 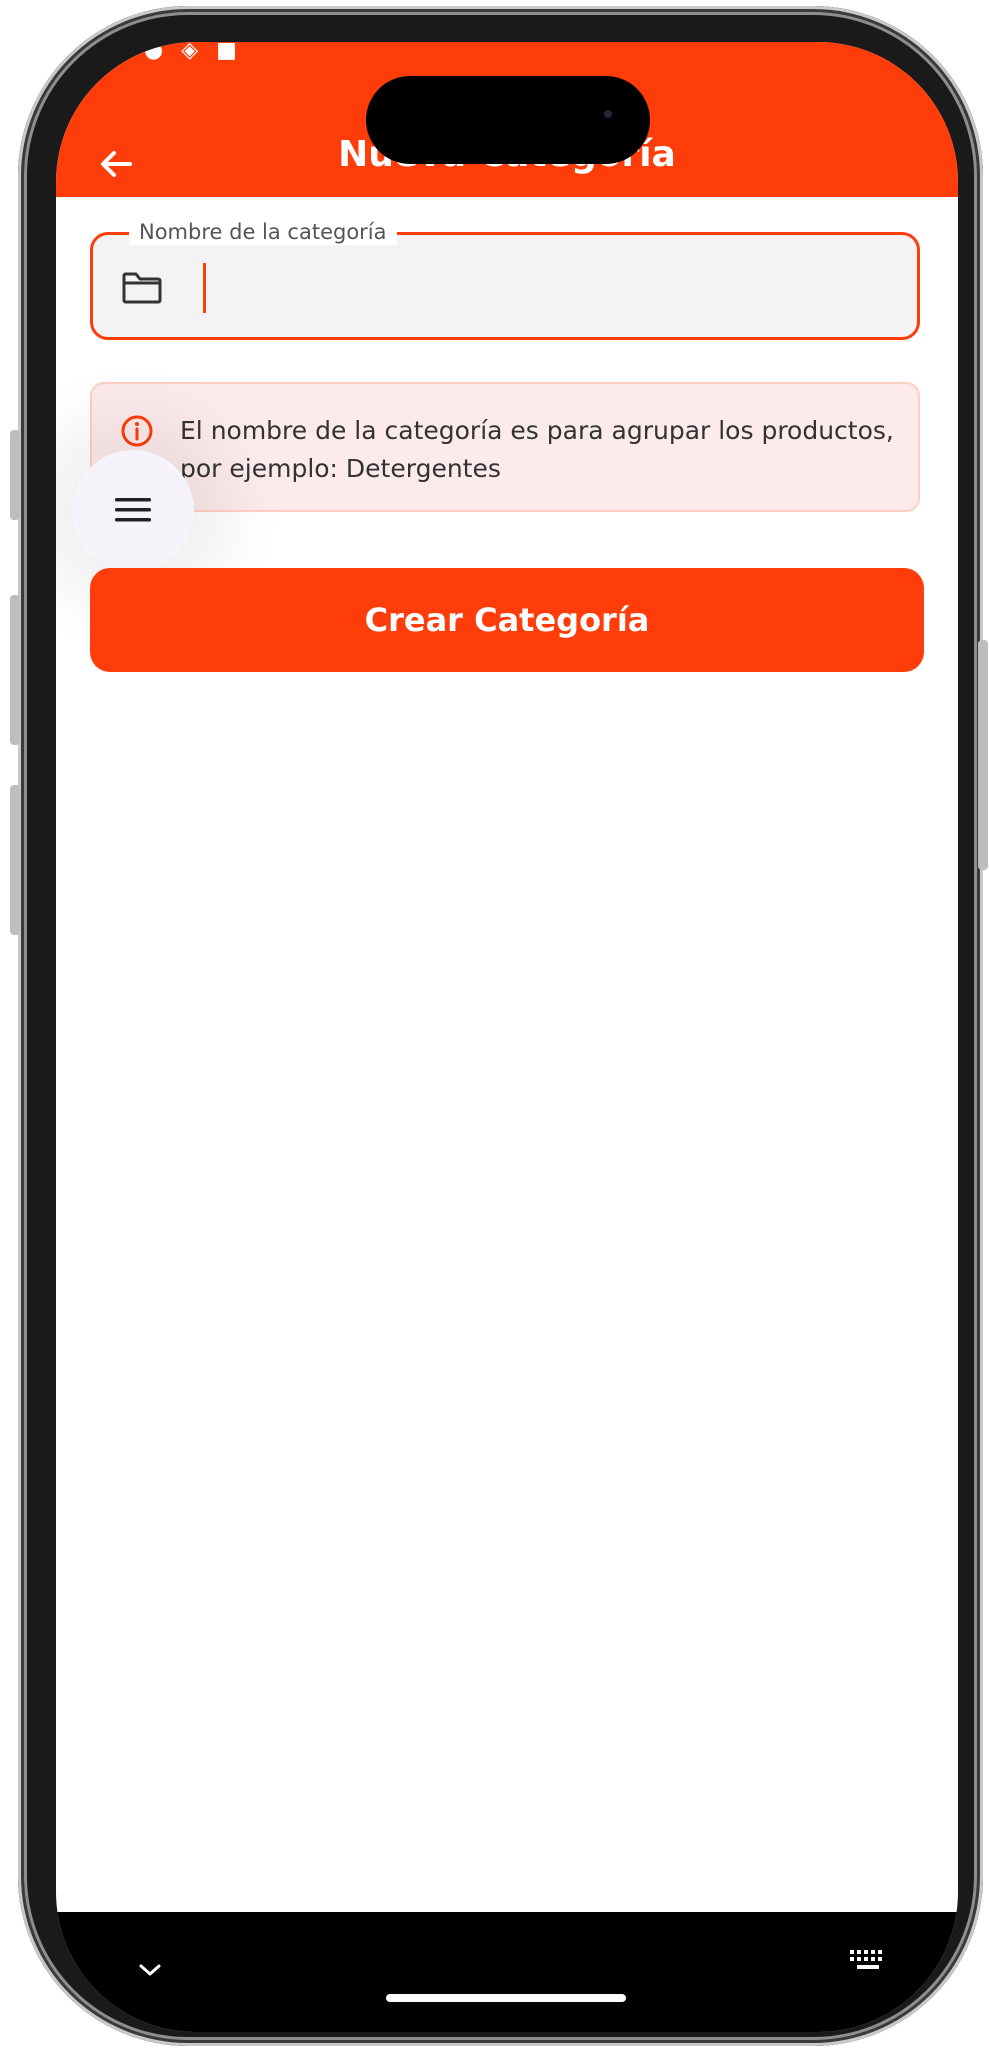 I want to click on folder-icon, so click(x=142, y=288).